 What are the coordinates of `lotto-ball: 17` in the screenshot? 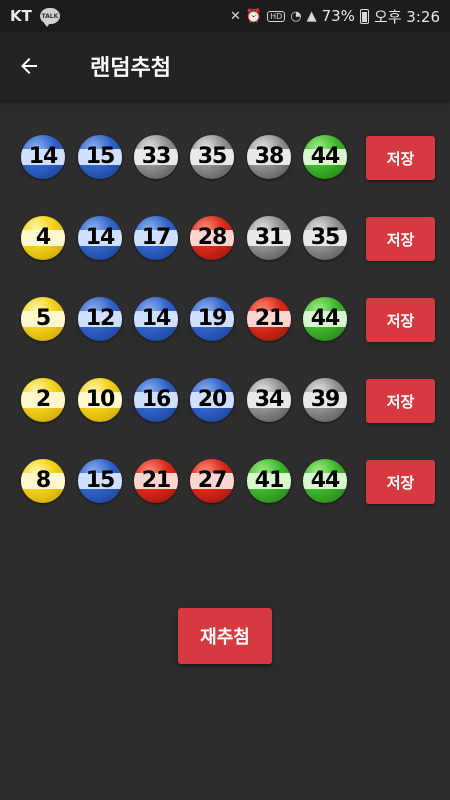 It's located at (156, 238).